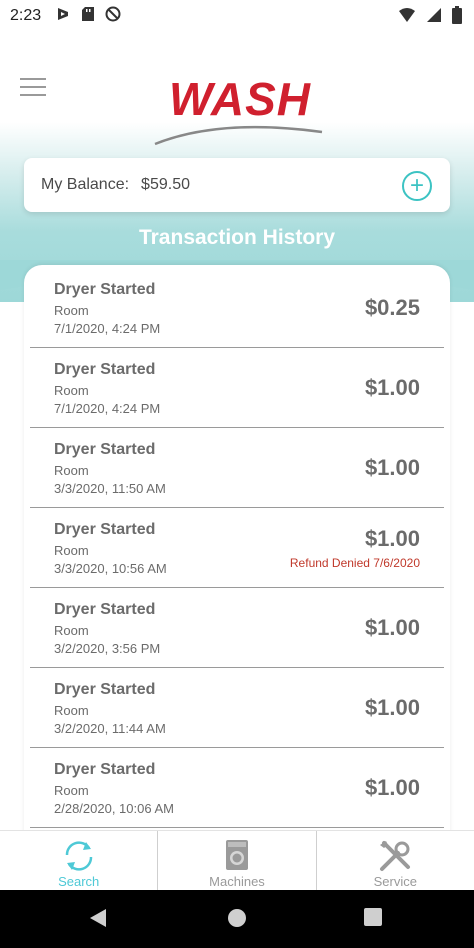 The height and width of the screenshot is (948, 474). Describe the element at coordinates (457, 17) in the screenshot. I see `battery-icon` at that location.